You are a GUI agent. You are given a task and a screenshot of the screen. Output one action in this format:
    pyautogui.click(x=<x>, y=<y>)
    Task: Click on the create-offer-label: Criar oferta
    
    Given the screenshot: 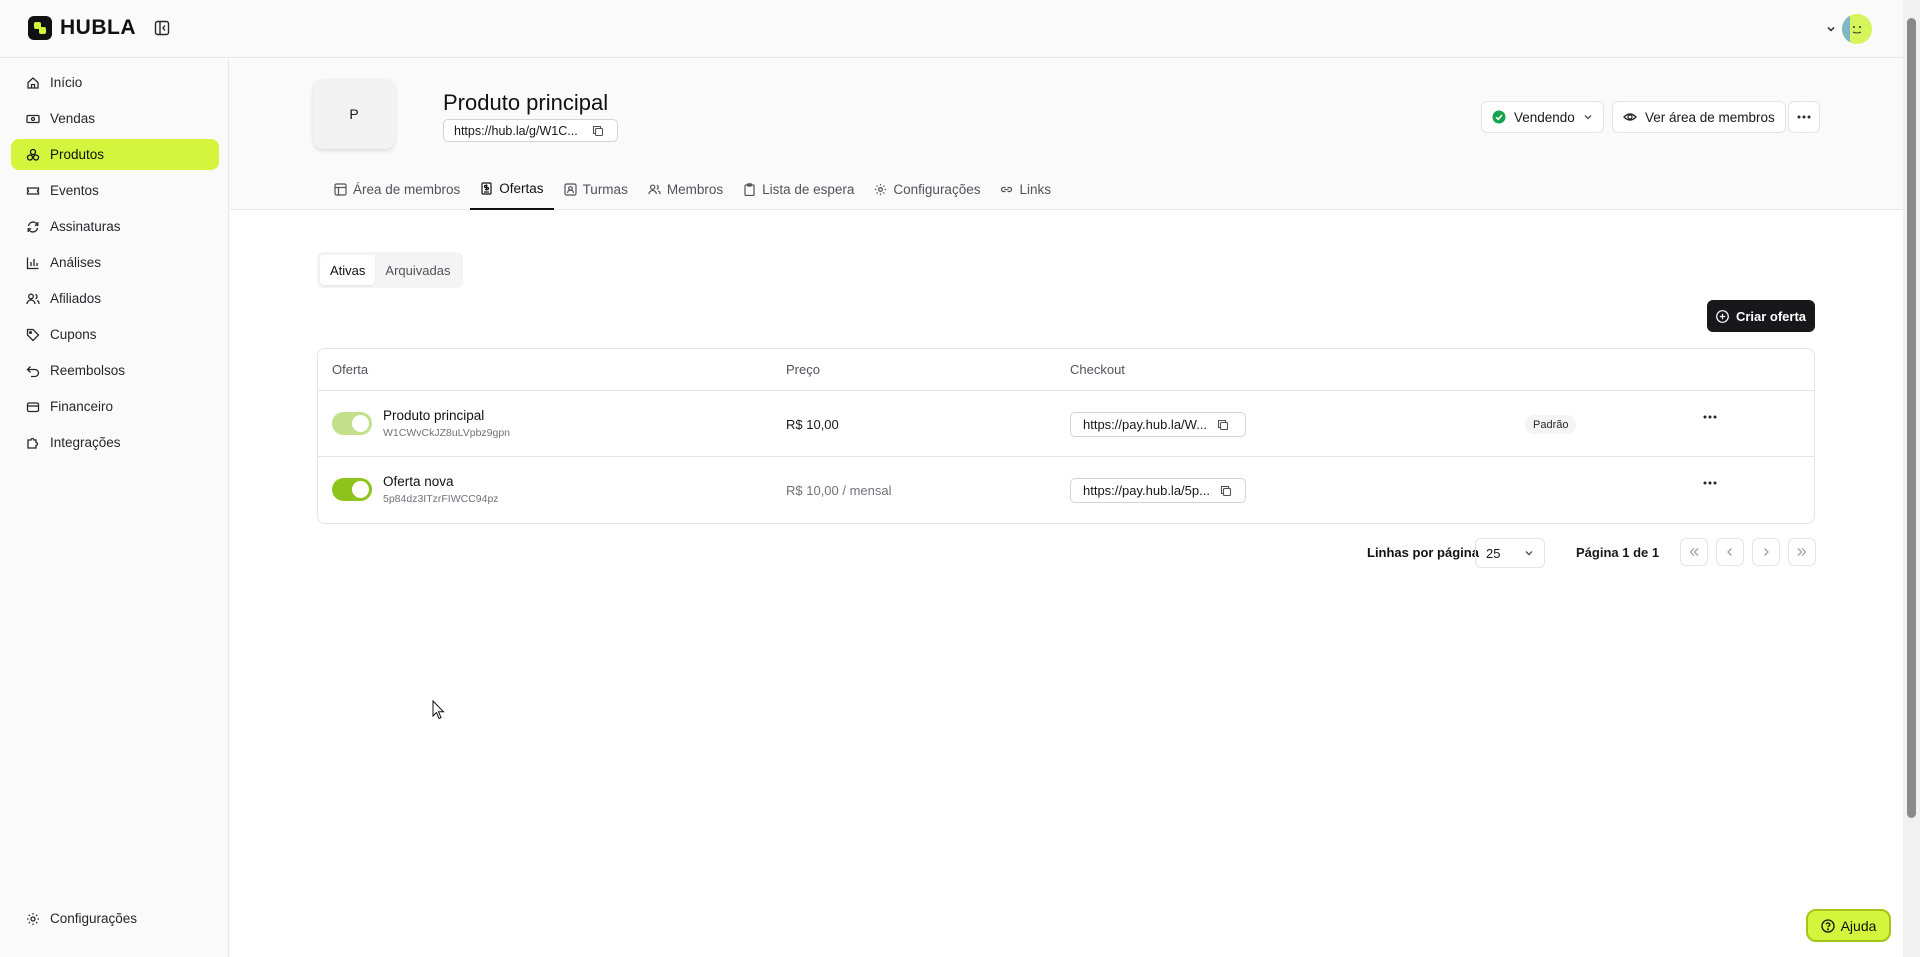 What is the action you would take?
    pyautogui.click(x=1771, y=316)
    